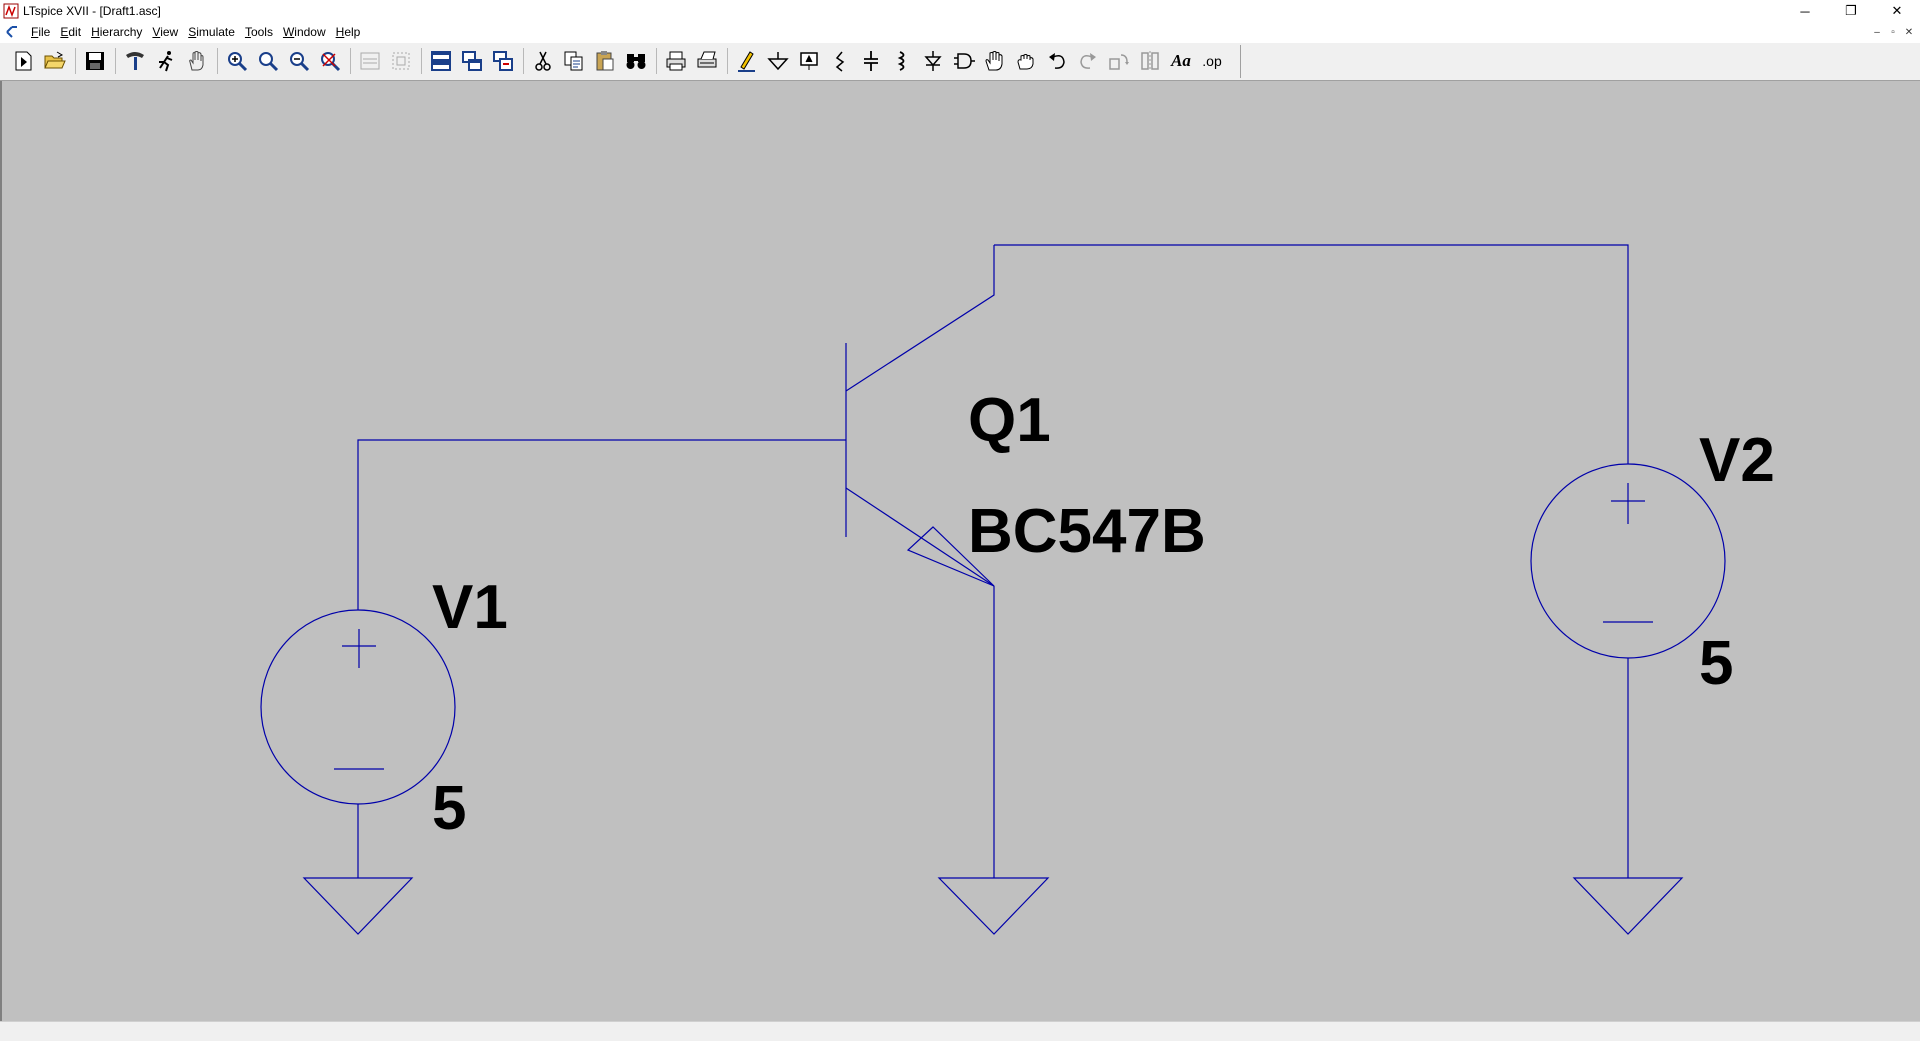  Describe the element at coordinates (1628, 906) in the screenshot. I see `ground-v2-symbol` at that location.